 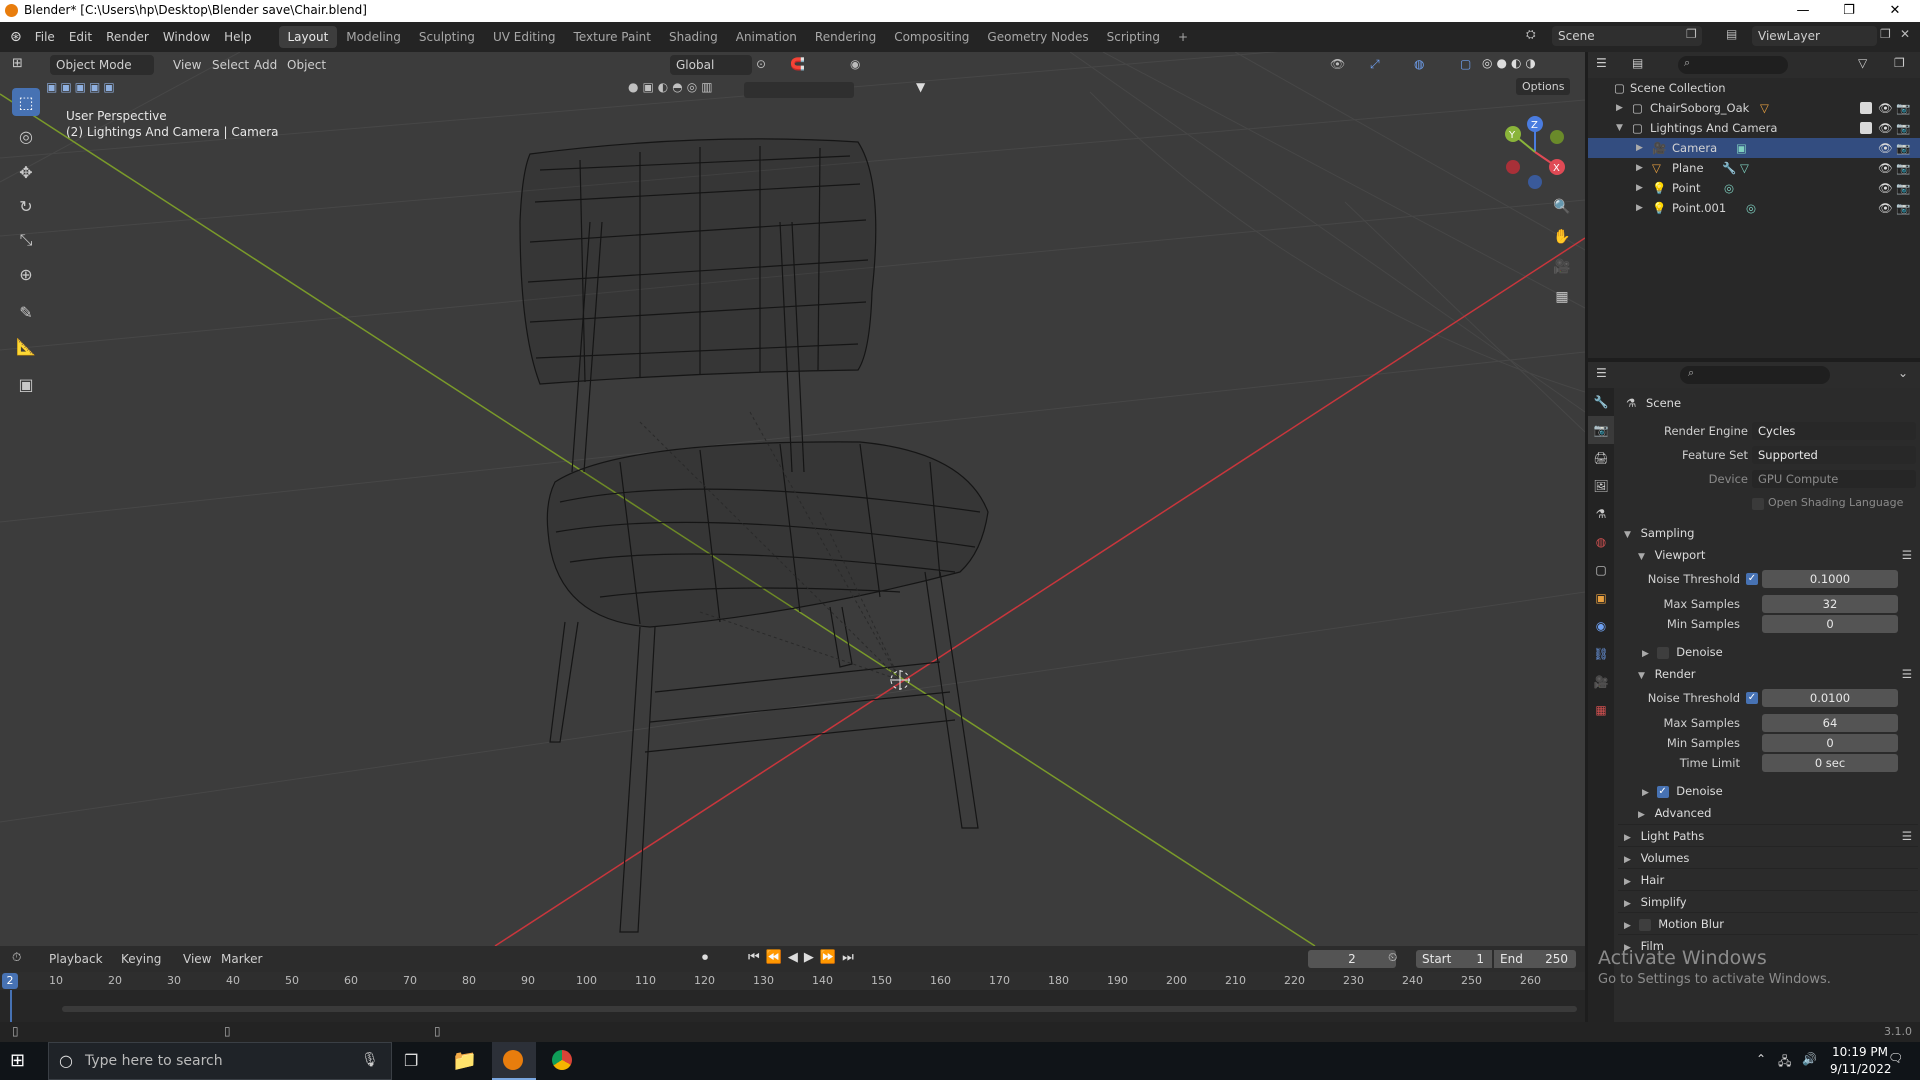 What do you see at coordinates (1830, 698) in the screenshot?
I see `noise-threshold-field: 0.0100` at bounding box center [1830, 698].